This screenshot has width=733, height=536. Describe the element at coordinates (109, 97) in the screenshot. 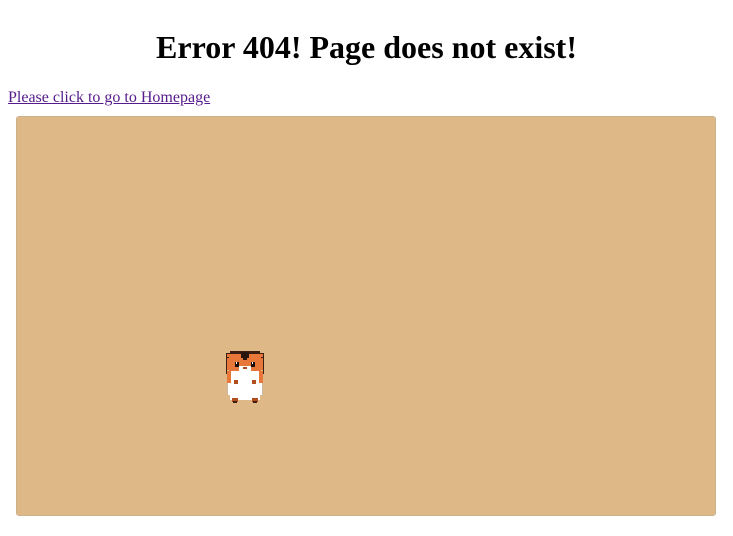

I see `homepage-link: Please click to go to Homepage` at that location.